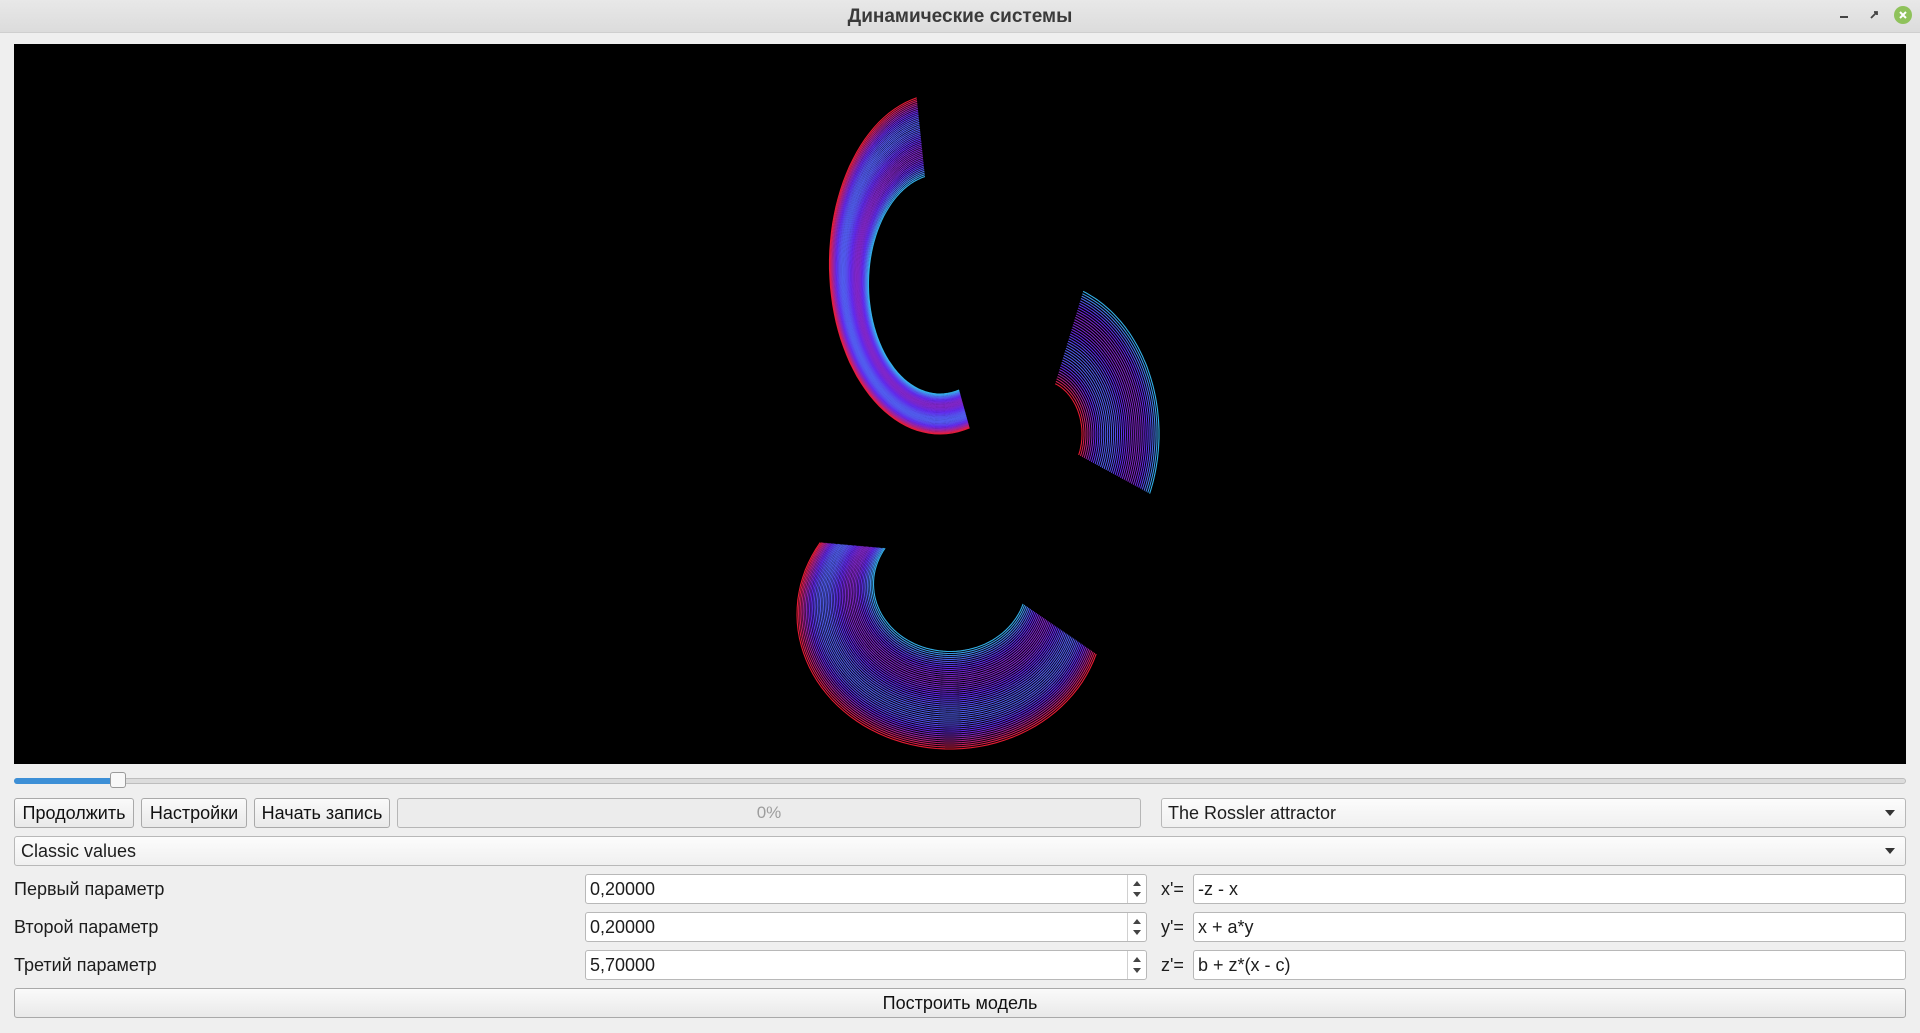 The height and width of the screenshot is (1033, 1920). What do you see at coordinates (866, 965) in the screenshot?
I see `param-input-third: 5,70000` at bounding box center [866, 965].